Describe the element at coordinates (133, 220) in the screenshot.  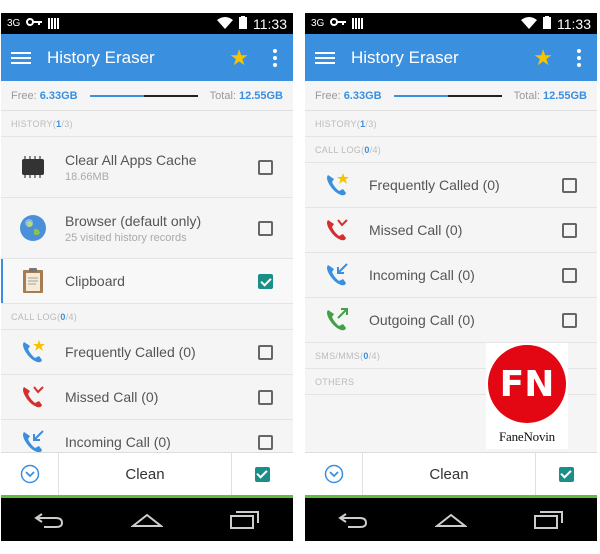
I see `item-label: Browser (default only)` at that location.